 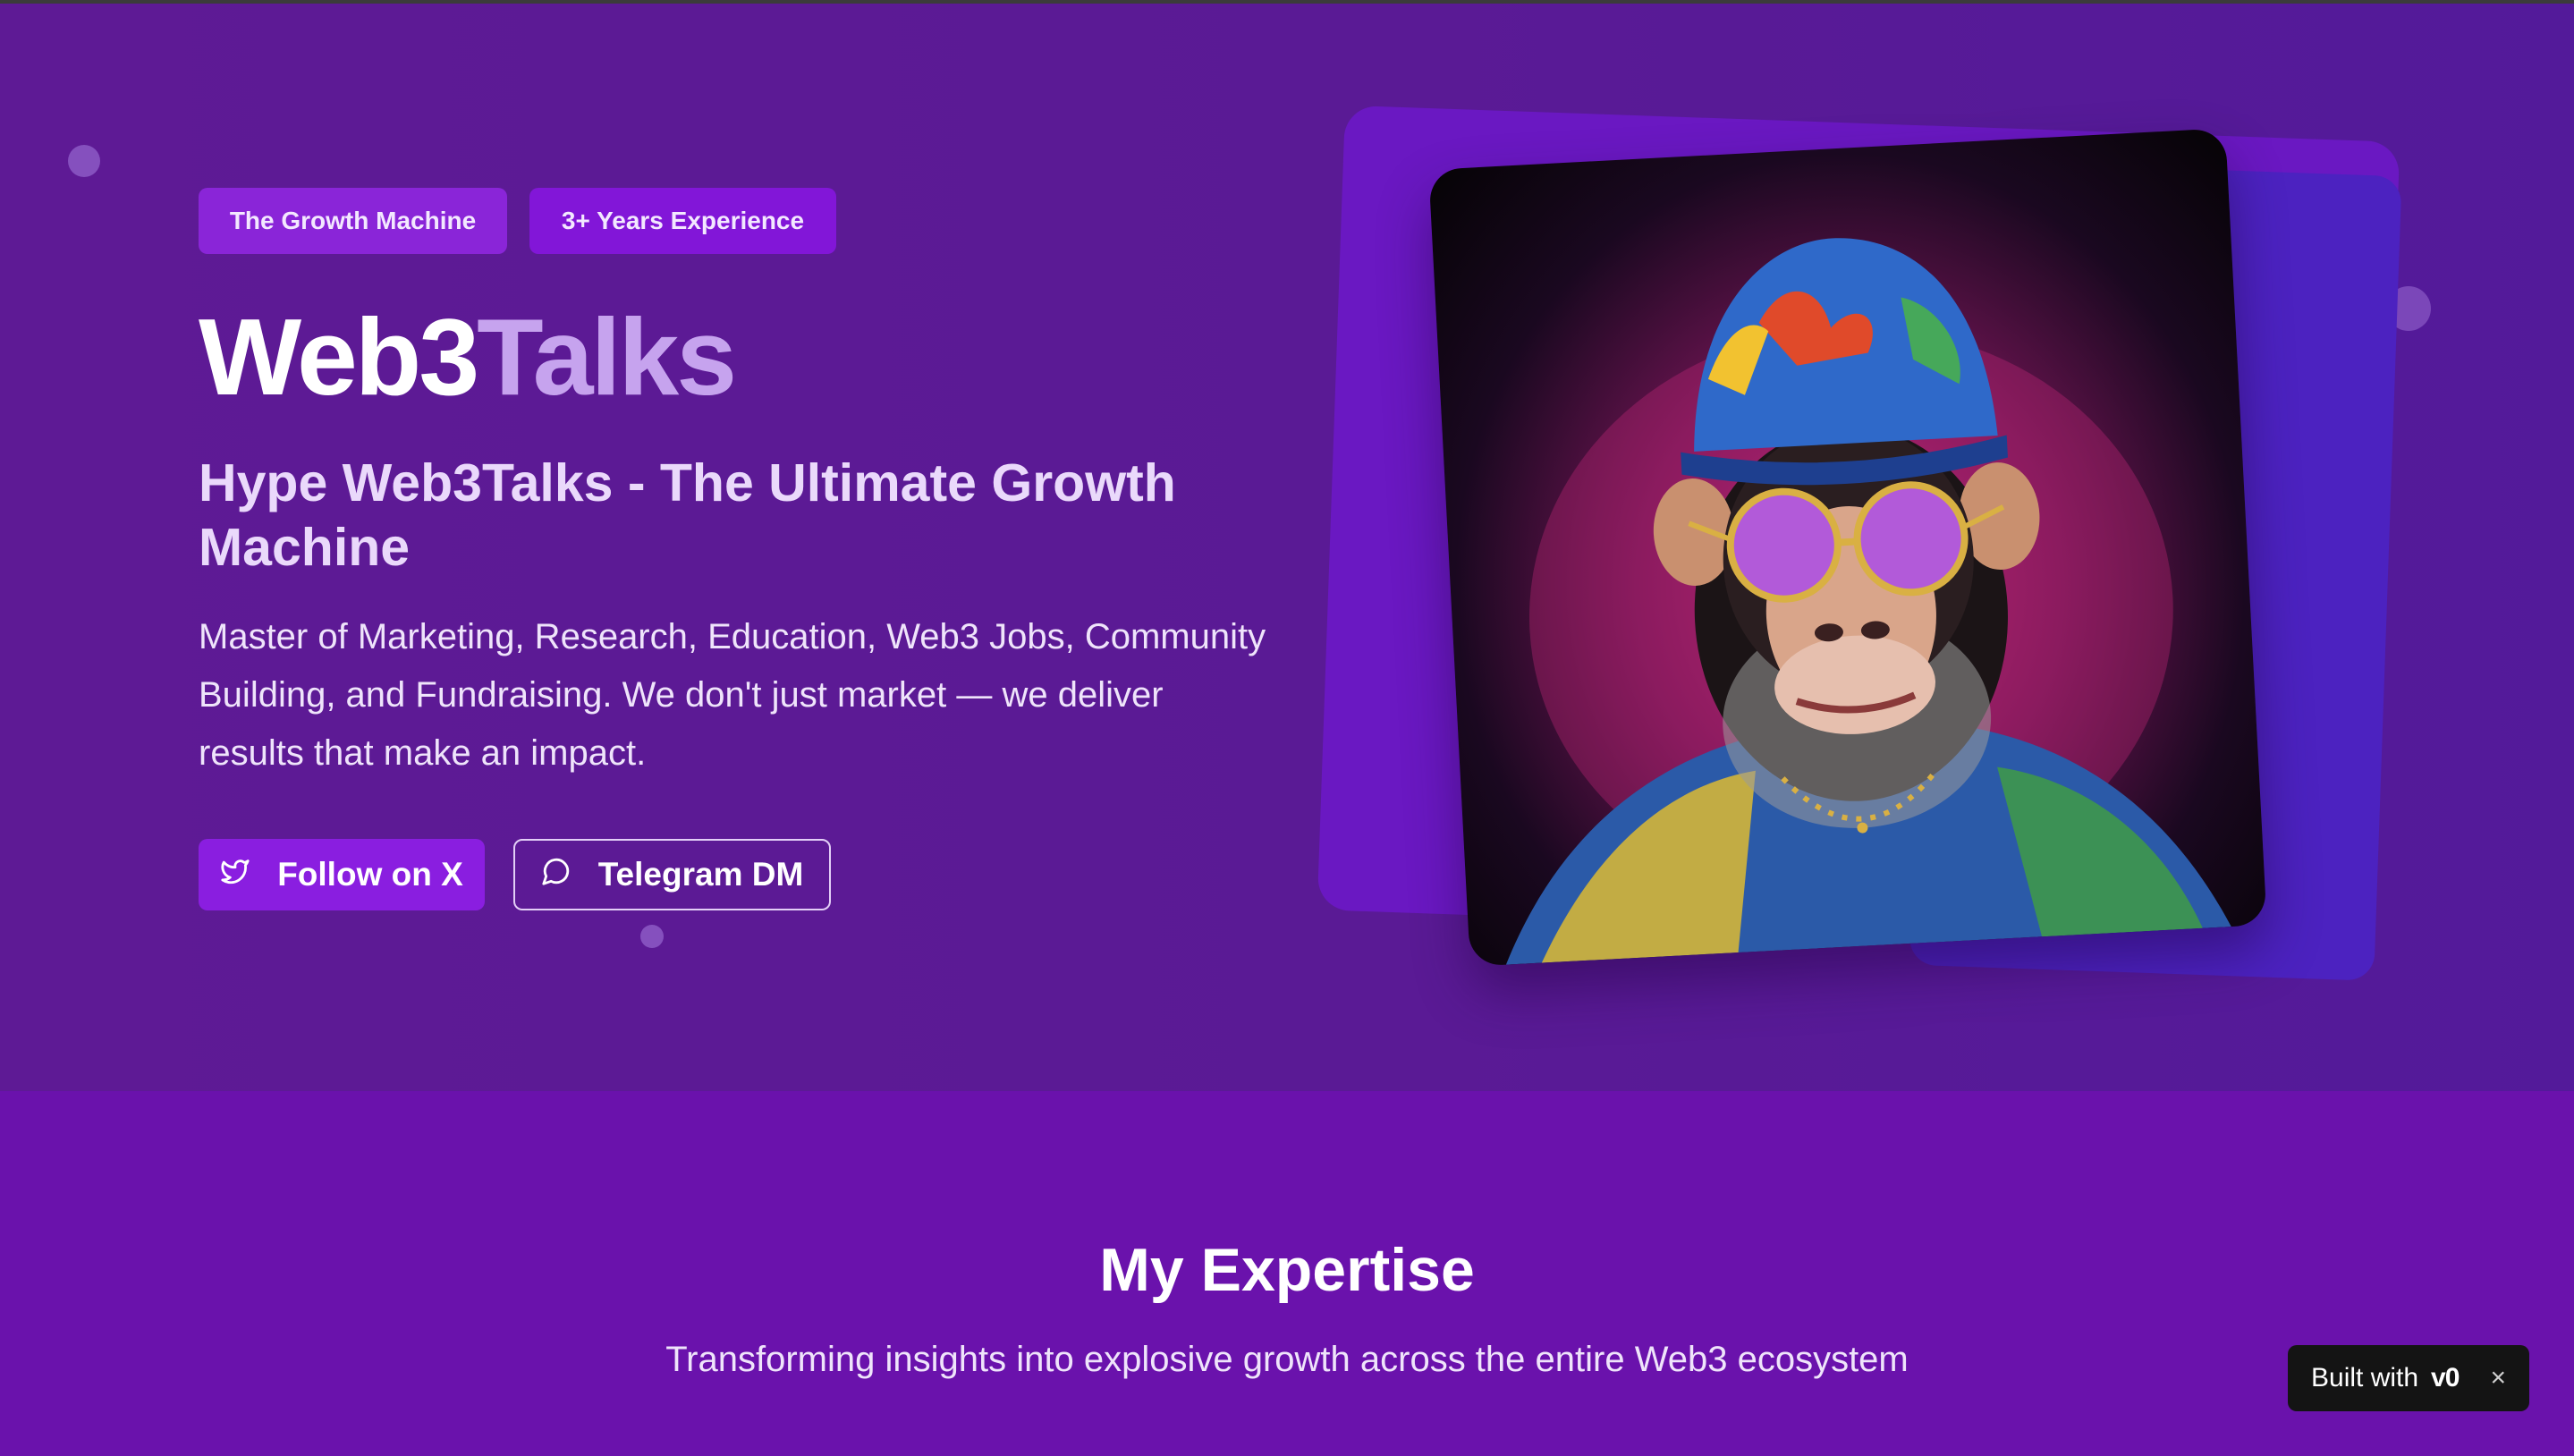 I want to click on page-title: Web3Talks, so click(x=468, y=357).